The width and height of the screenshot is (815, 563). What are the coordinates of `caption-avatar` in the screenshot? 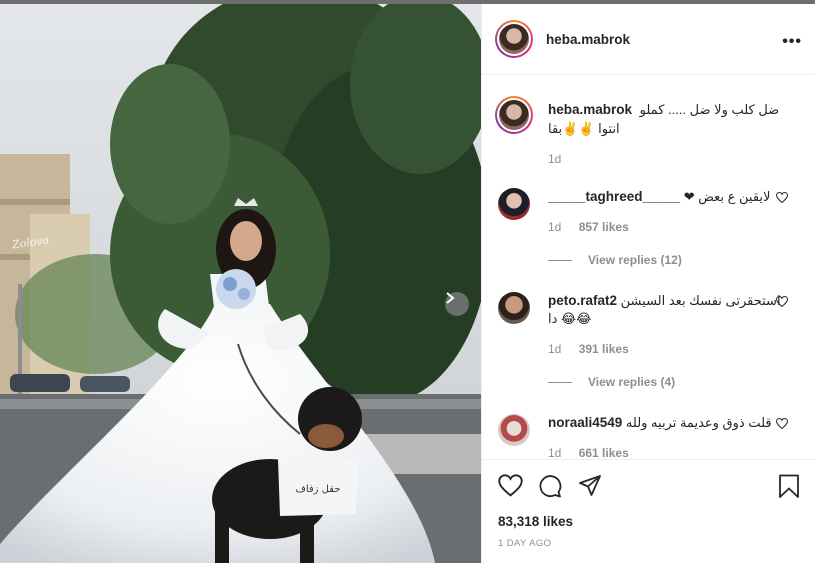 It's located at (514, 115).